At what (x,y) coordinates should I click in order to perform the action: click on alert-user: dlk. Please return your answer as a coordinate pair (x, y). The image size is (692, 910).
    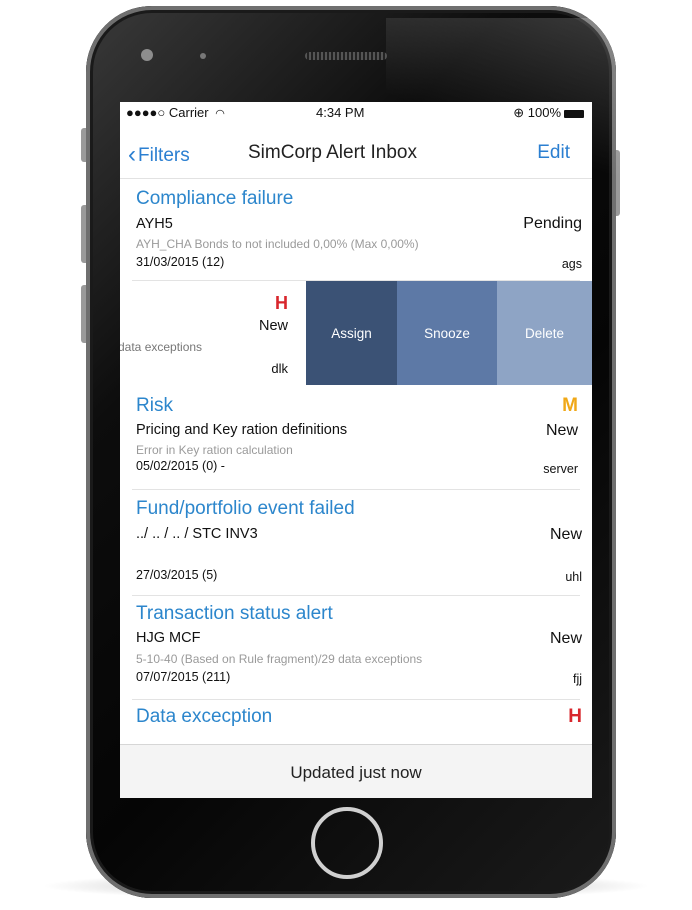
    Looking at the image, I should click on (279, 368).